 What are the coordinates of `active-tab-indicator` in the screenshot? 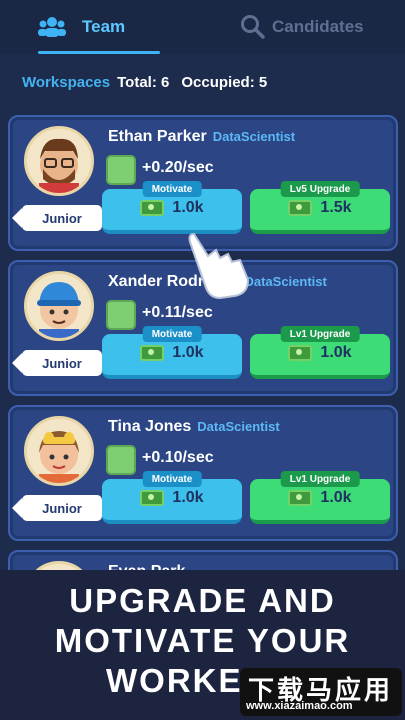 It's located at (99, 52).